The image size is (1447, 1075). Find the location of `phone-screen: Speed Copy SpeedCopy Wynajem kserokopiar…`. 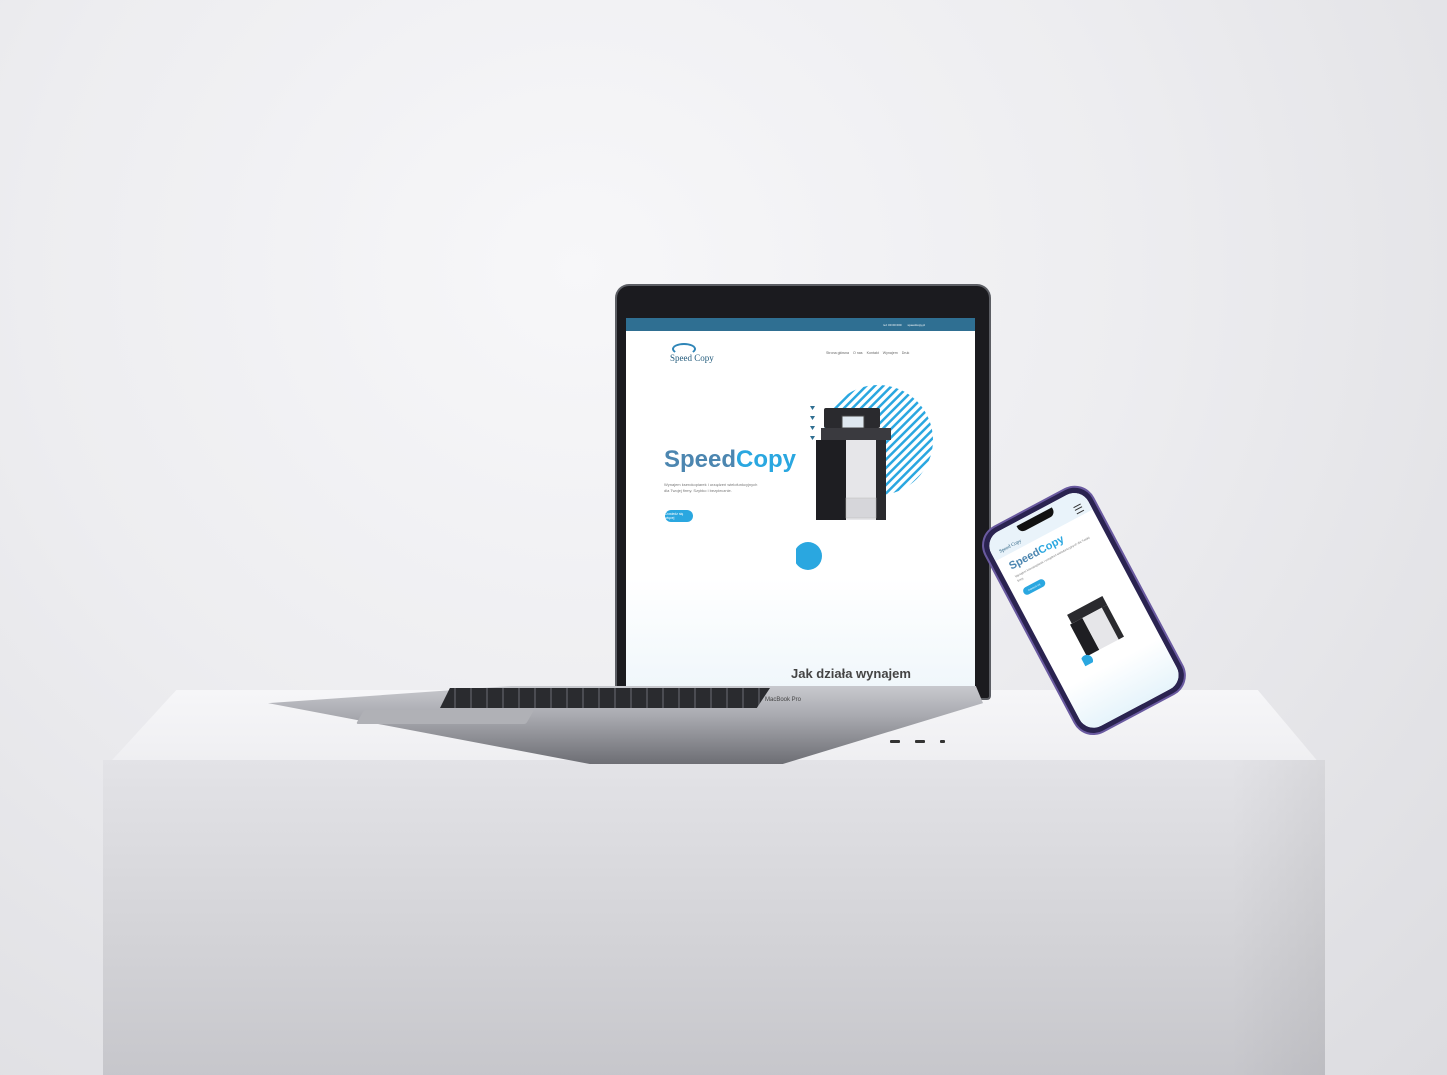

phone-screen: Speed Copy SpeedCopy Wynajem kserokopiar… is located at coordinates (1084, 610).